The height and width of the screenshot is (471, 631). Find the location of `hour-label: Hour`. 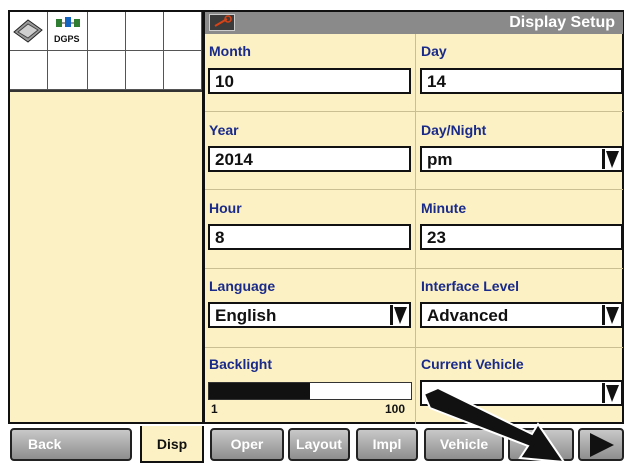

hour-label: Hour is located at coordinates (225, 208).